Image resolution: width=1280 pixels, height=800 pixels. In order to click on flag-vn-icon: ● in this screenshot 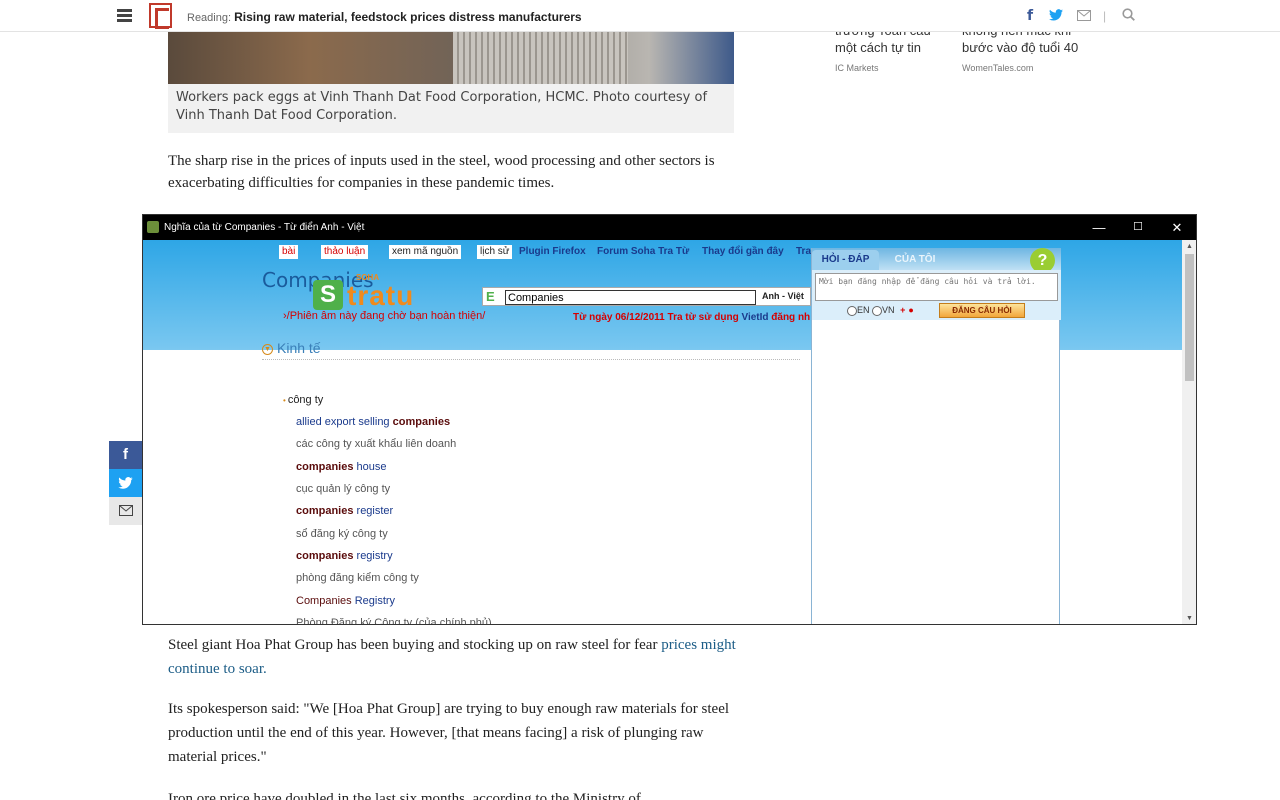, I will do `click(911, 310)`.